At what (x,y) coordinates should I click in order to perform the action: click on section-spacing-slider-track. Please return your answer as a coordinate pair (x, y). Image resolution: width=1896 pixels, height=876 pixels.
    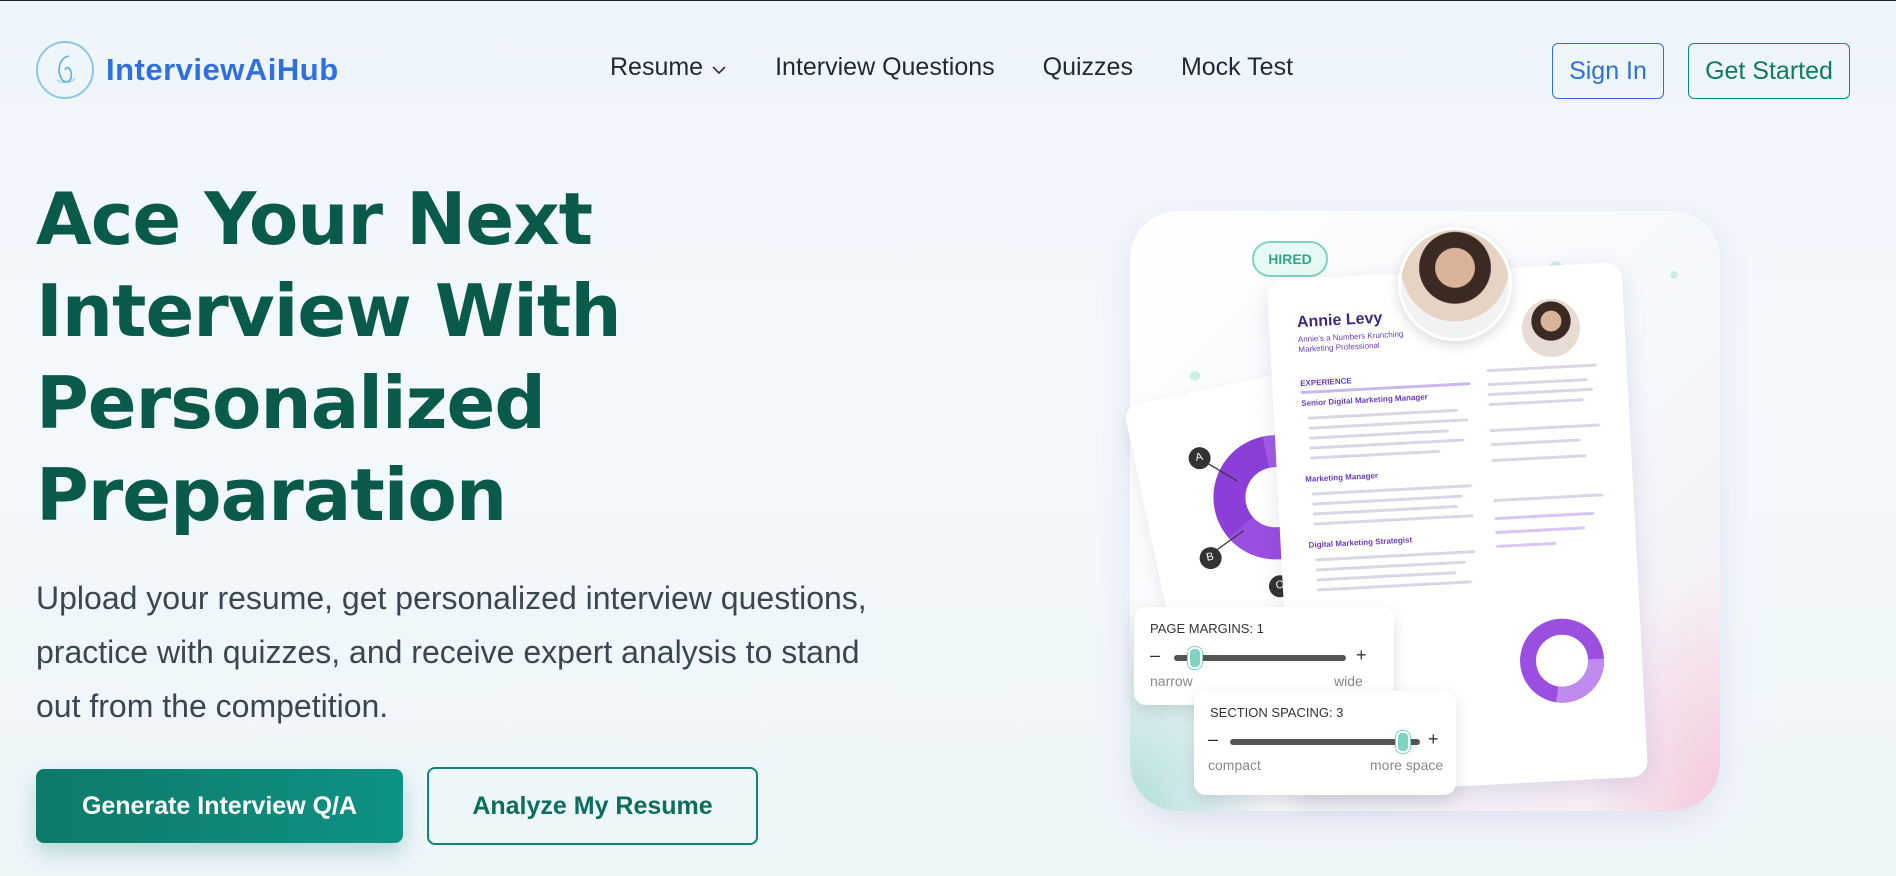
    Looking at the image, I should click on (1325, 742).